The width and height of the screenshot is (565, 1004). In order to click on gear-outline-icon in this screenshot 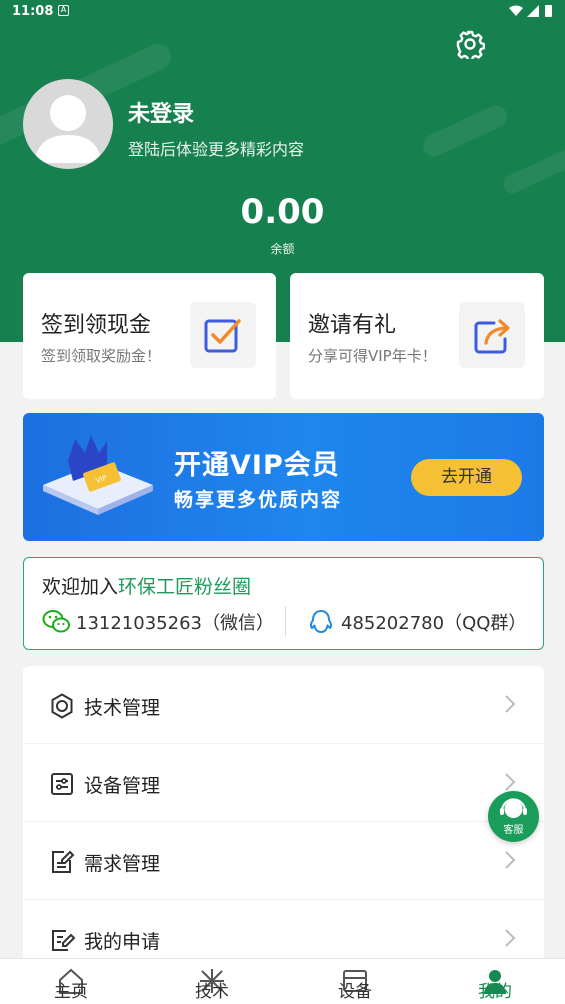, I will do `click(62, 706)`.